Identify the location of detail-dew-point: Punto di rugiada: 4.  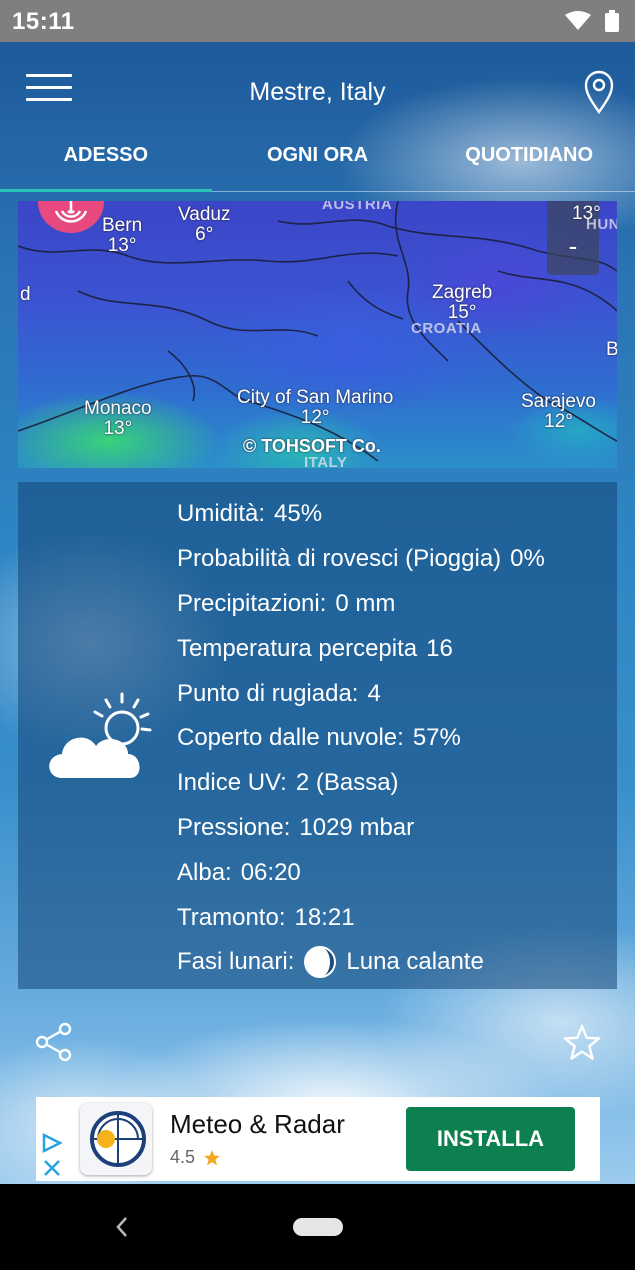
(279, 693).